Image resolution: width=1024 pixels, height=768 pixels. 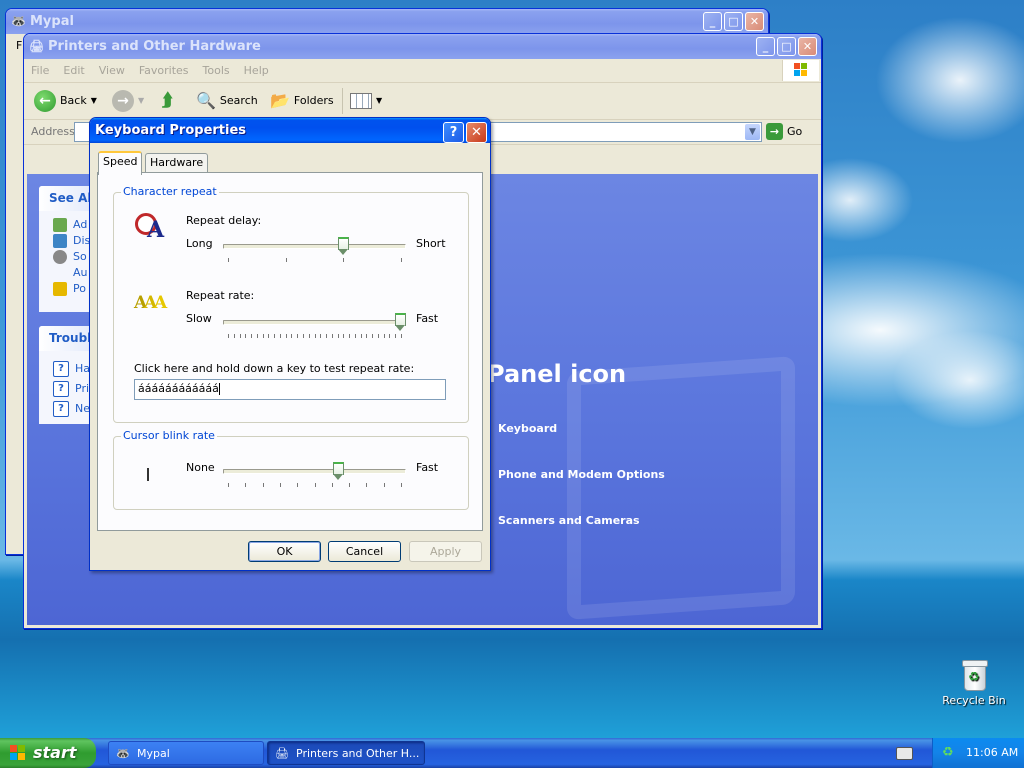 What do you see at coordinates (112, 70) in the screenshot?
I see `menu-view: View` at bounding box center [112, 70].